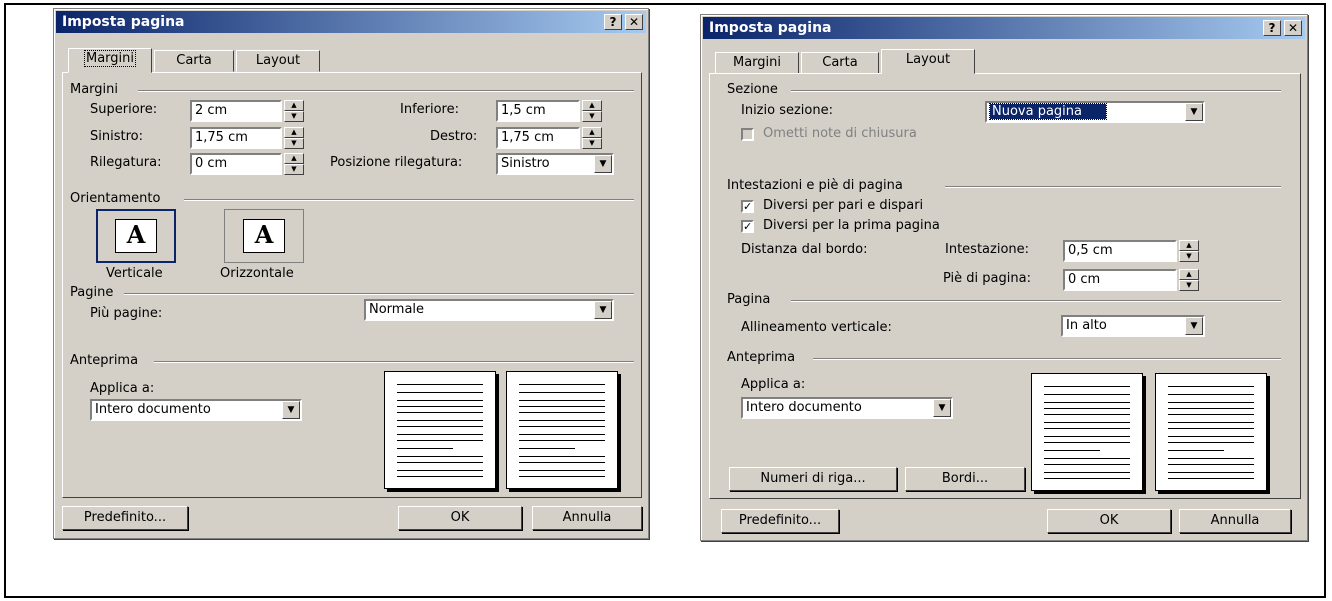 Image resolution: width=1332 pixels, height=601 pixels. I want to click on dialog-title: Imposta pagina, so click(123, 22).